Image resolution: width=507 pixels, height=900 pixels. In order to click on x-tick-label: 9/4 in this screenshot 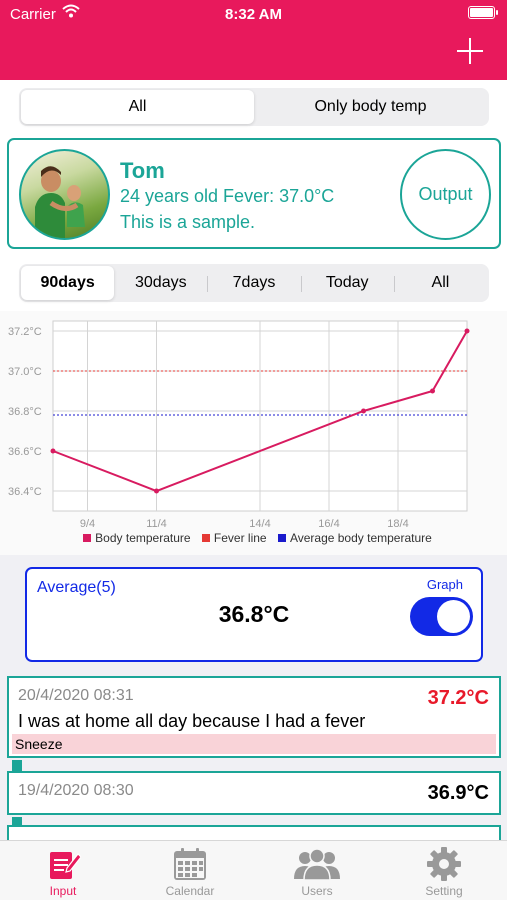, I will do `click(87, 524)`.